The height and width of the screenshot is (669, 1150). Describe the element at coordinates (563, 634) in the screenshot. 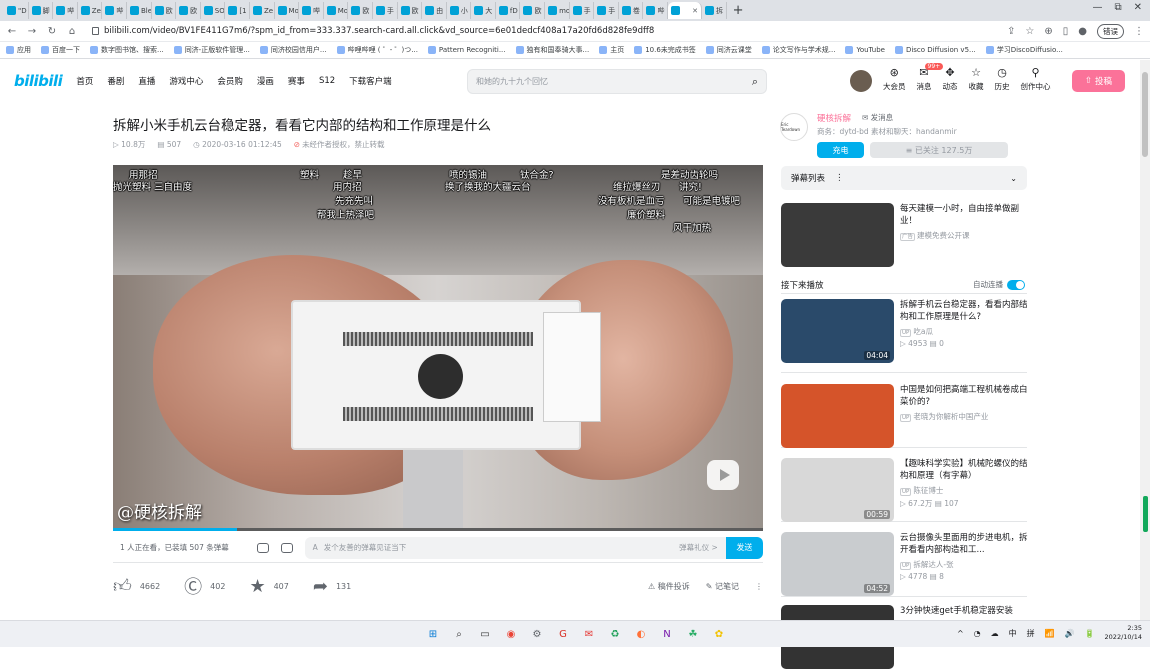

I see `taskbar-app-icon: G` at that location.